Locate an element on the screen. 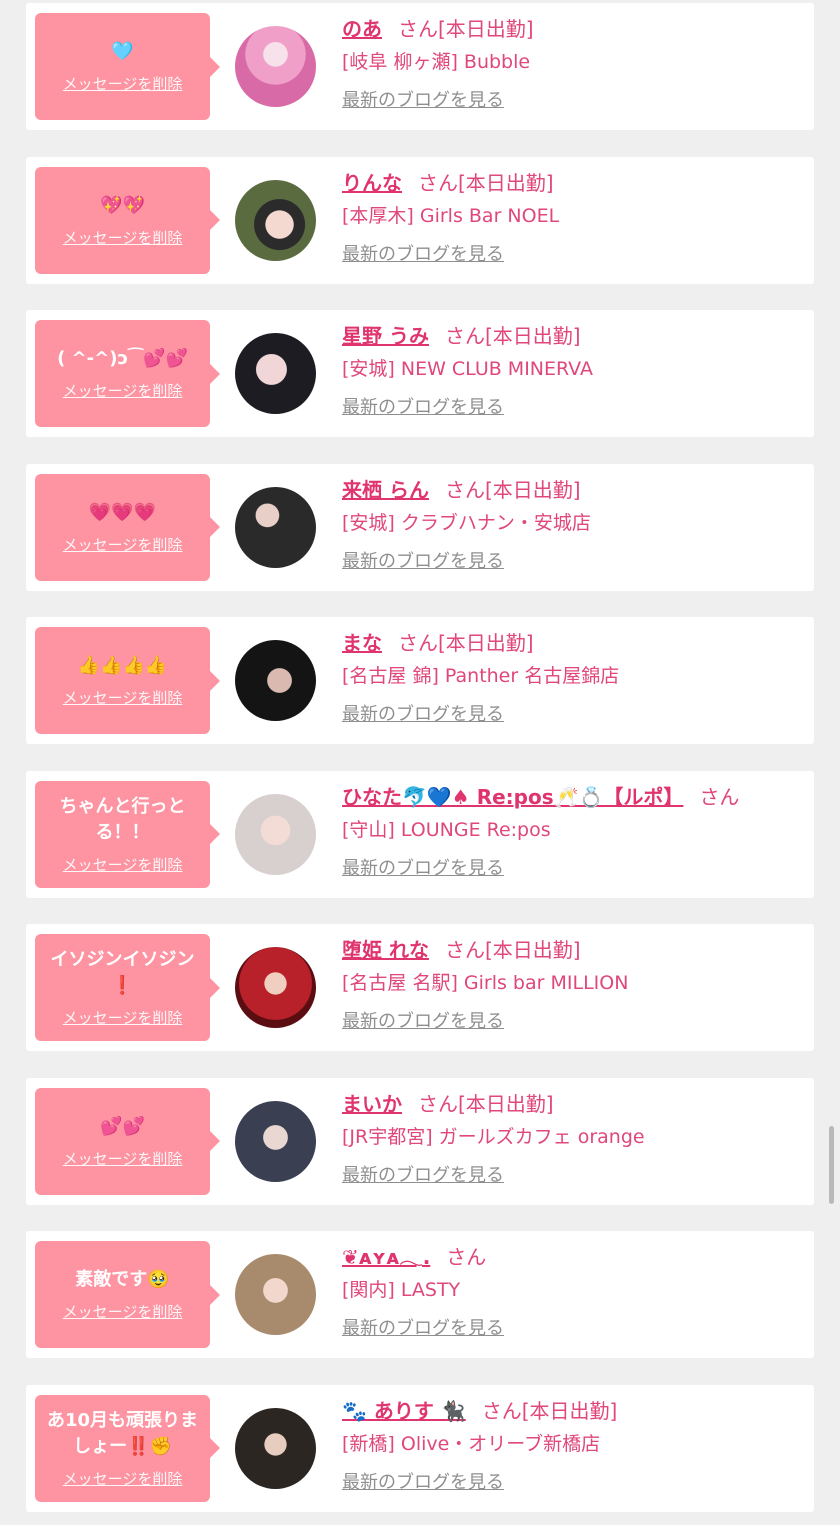 The height and width of the screenshot is (1525, 840). shop-label: [名古屋 名駅] Girls bar MILLION is located at coordinates (485, 983).